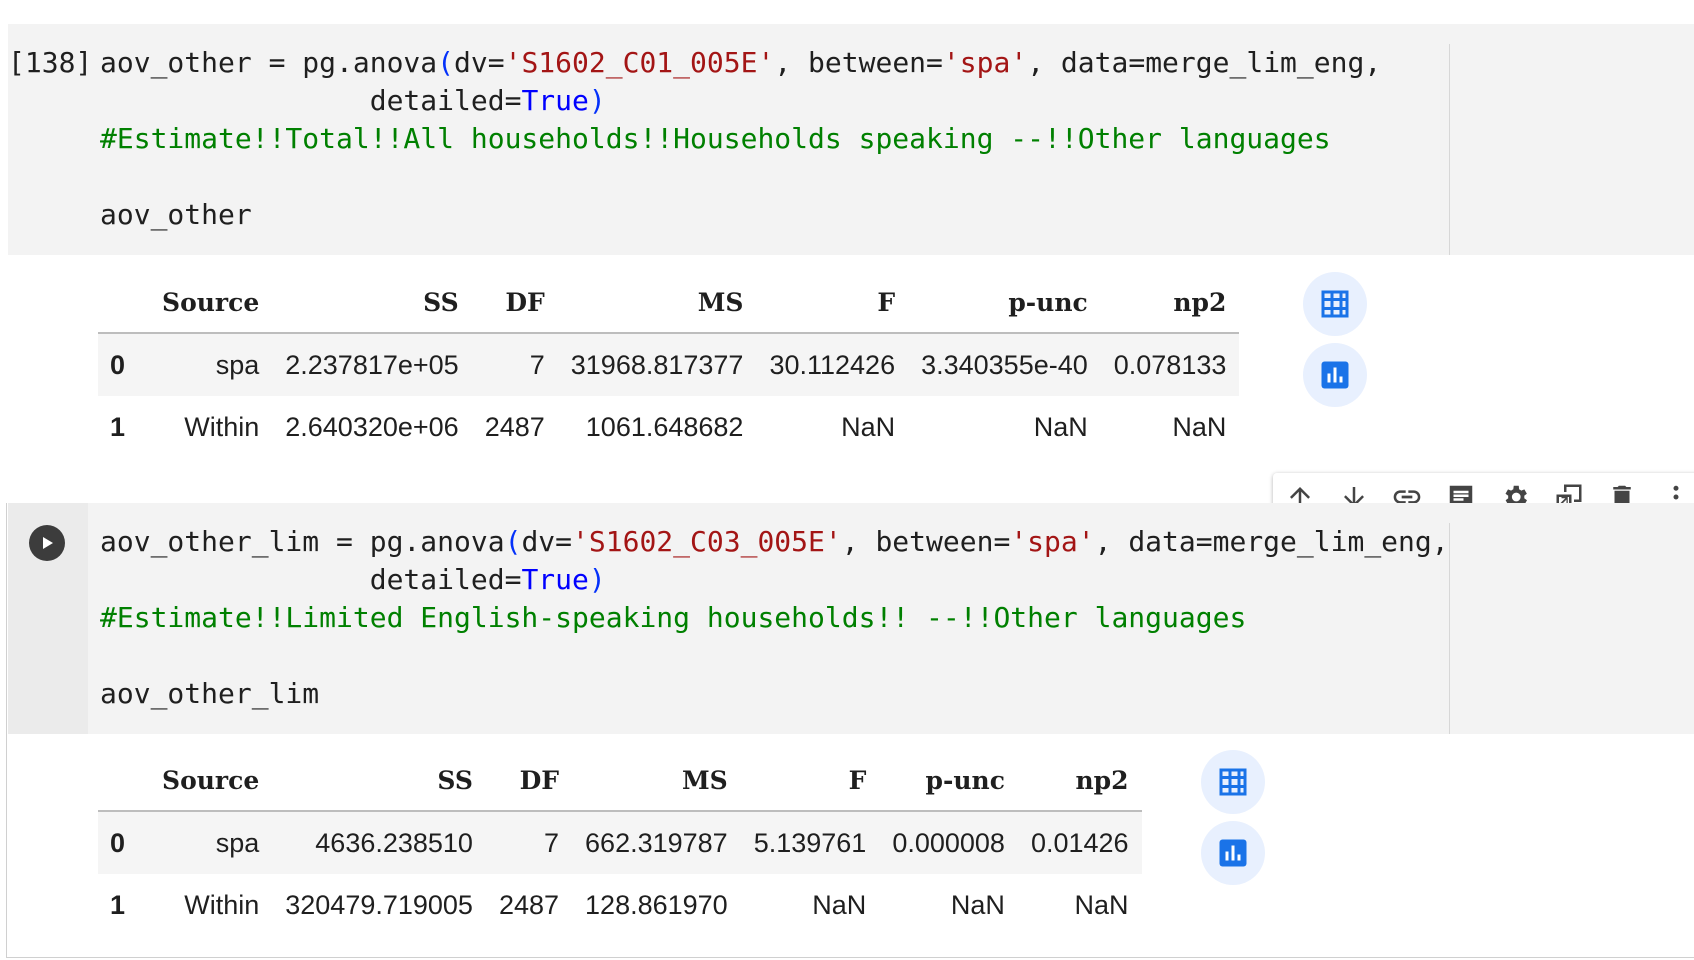 The height and width of the screenshot is (960, 1694). What do you see at coordinates (50, 62) in the screenshot?
I see `execution-count: [138]` at bounding box center [50, 62].